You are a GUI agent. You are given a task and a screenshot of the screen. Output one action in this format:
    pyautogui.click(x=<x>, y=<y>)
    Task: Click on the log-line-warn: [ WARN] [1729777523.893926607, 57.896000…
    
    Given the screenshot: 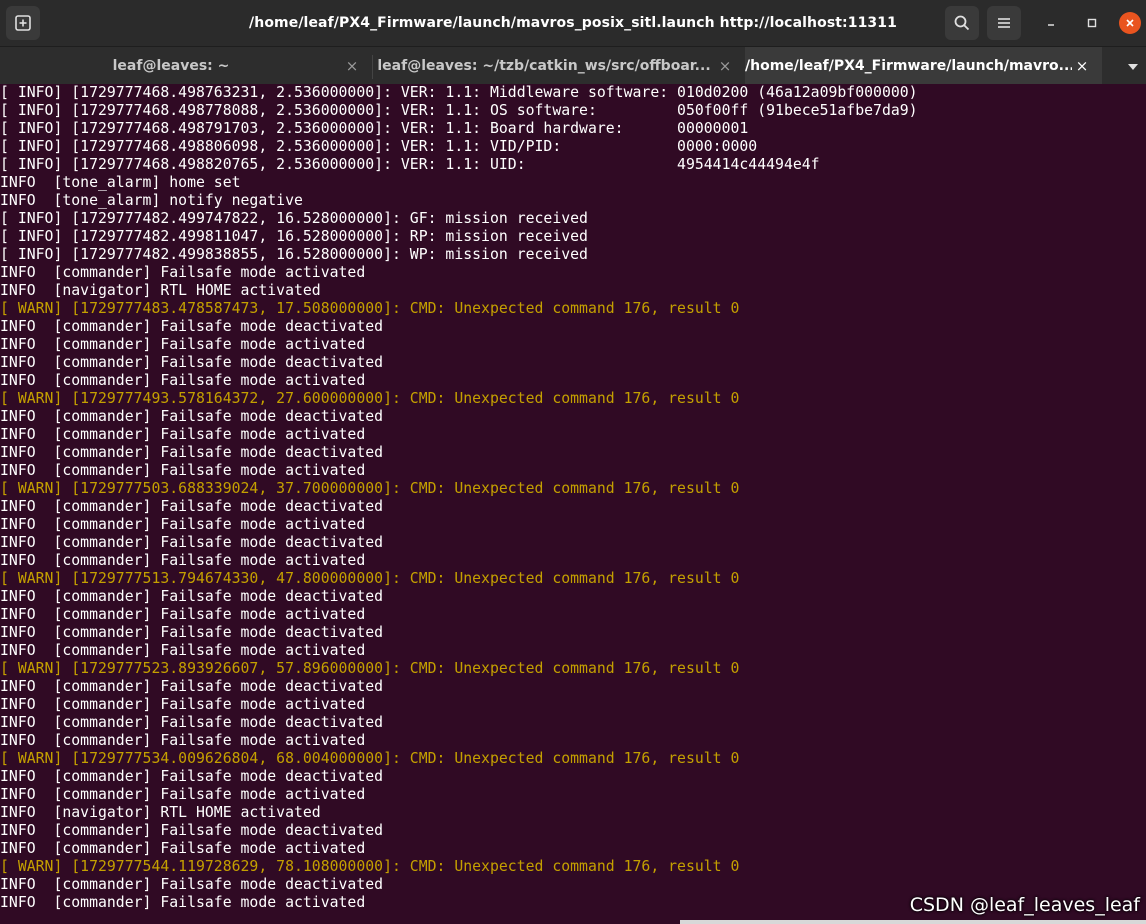 What is the action you would take?
    pyautogui.click(x=370, y=668)
    